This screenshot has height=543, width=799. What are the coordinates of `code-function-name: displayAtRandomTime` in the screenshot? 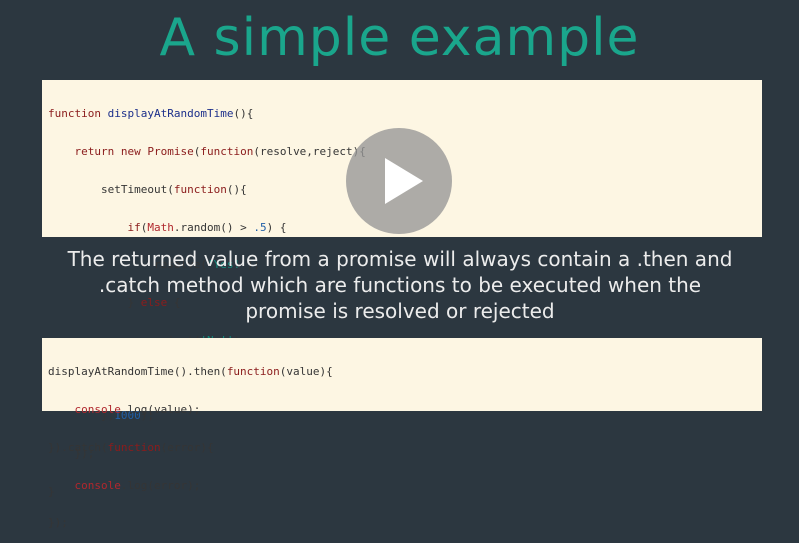 It's located at (170, 114).